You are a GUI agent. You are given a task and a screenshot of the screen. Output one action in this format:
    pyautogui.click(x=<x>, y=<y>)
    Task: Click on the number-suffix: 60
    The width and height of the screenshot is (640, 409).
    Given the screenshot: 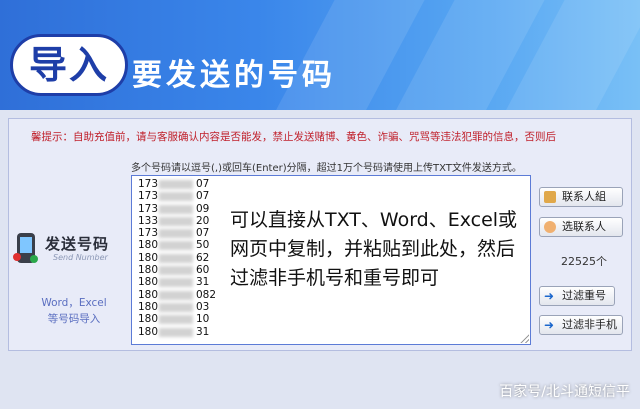 What is the action you would take?
    pyautogui.click(x=203, y=270)
    